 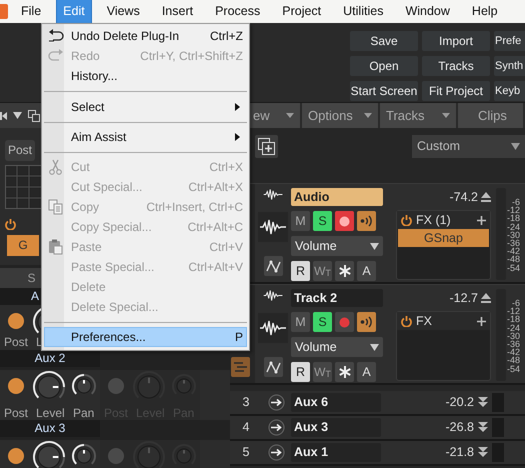 What do you see at coordinates (363, 12) in the screenshot?
I see `menu-item: Utilities` at bounding box center [363, 12].